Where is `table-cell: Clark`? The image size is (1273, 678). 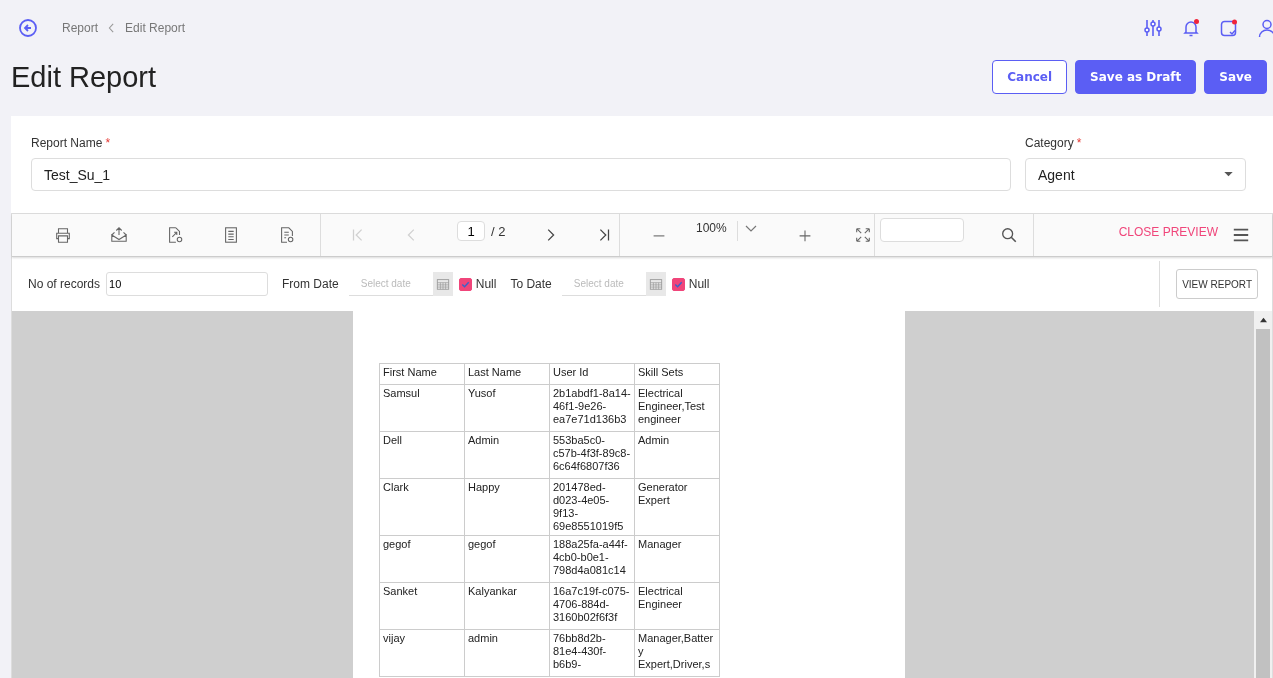 table-cell: Clark is located at coordinates (422, 507).